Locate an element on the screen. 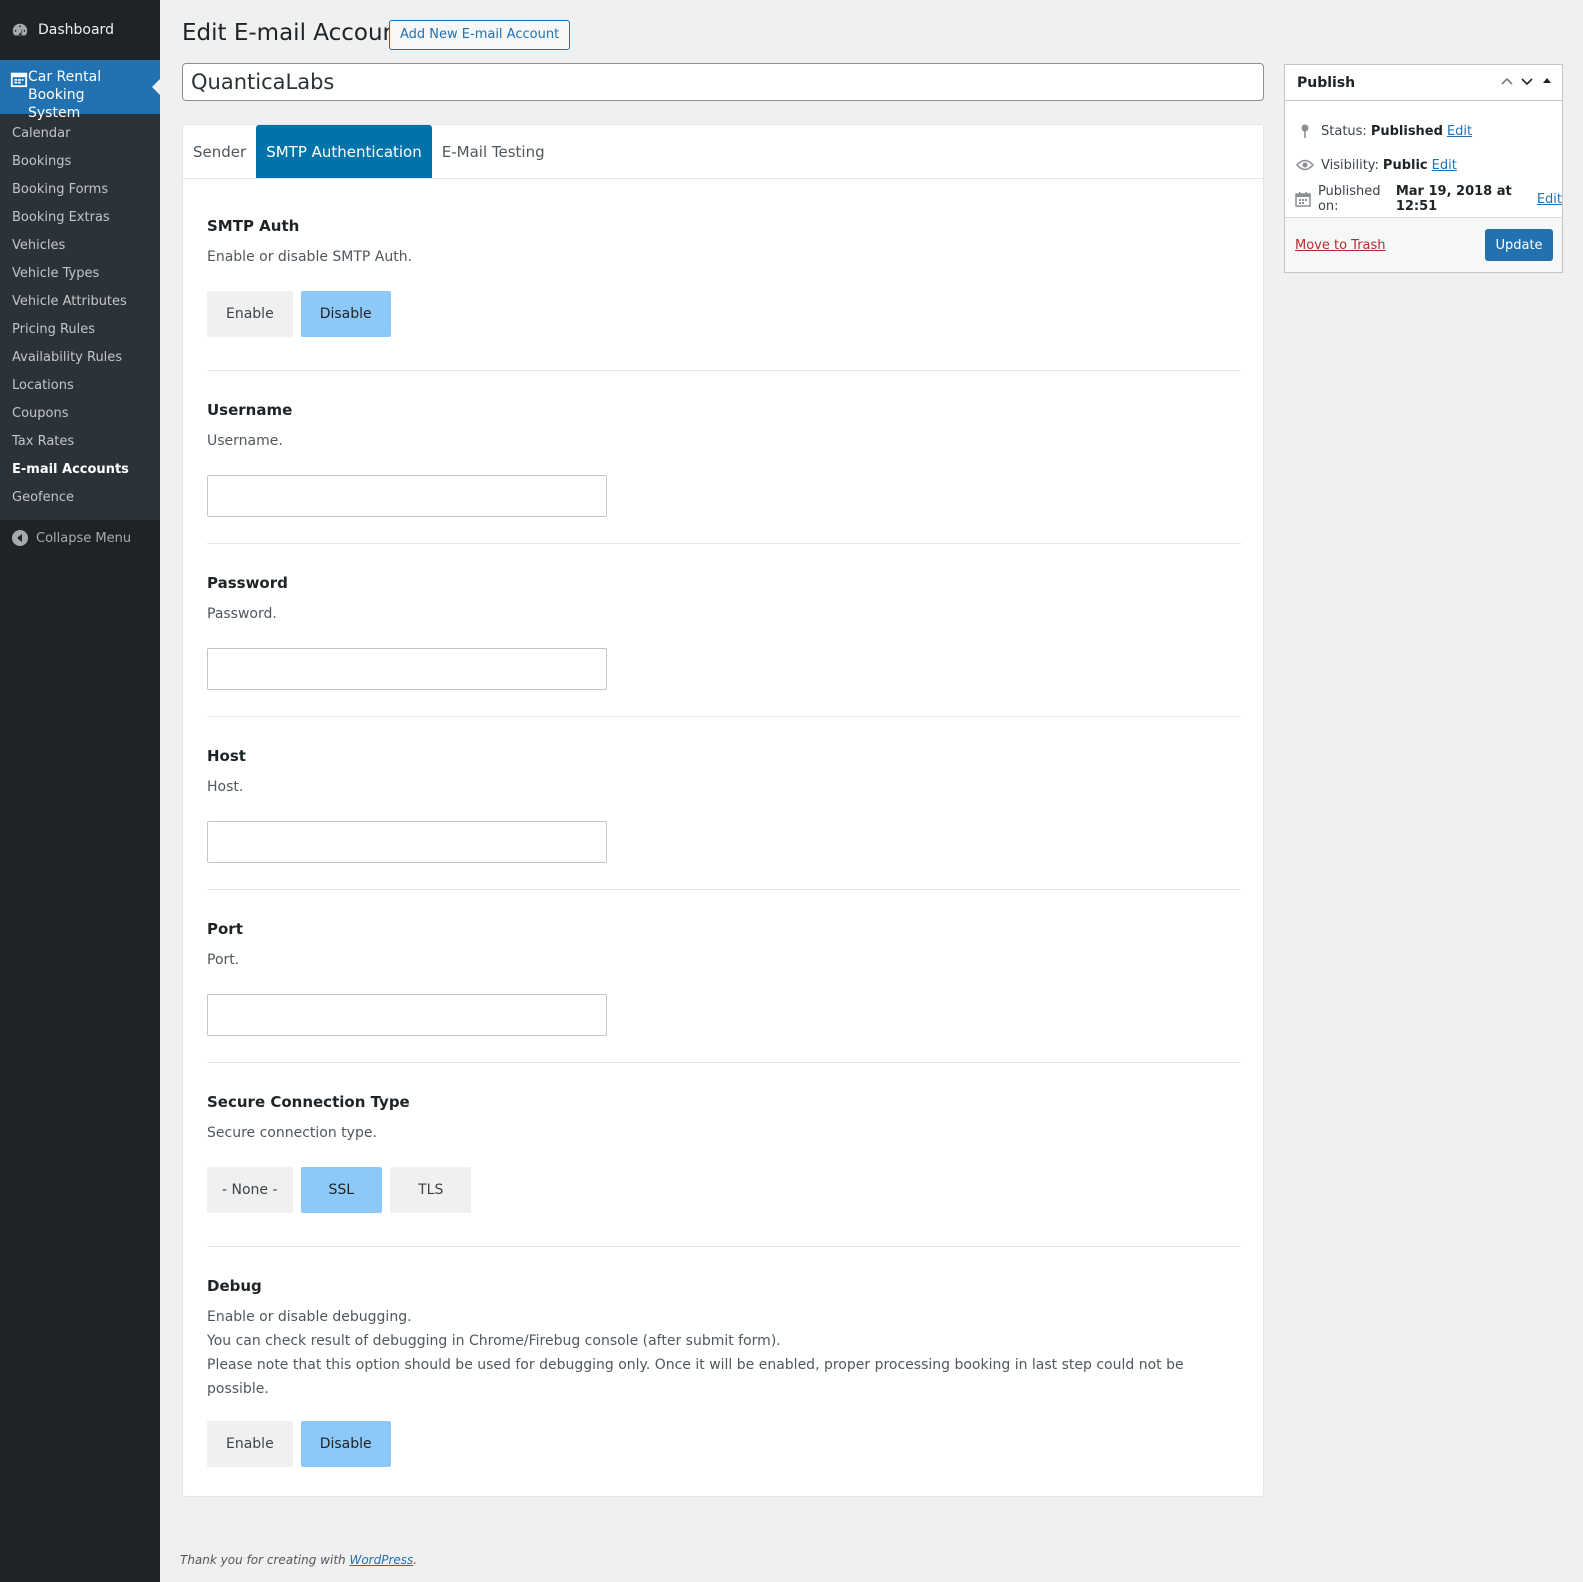  menu-item-dashboard: Dashboard is located at coordinates (80, 30).